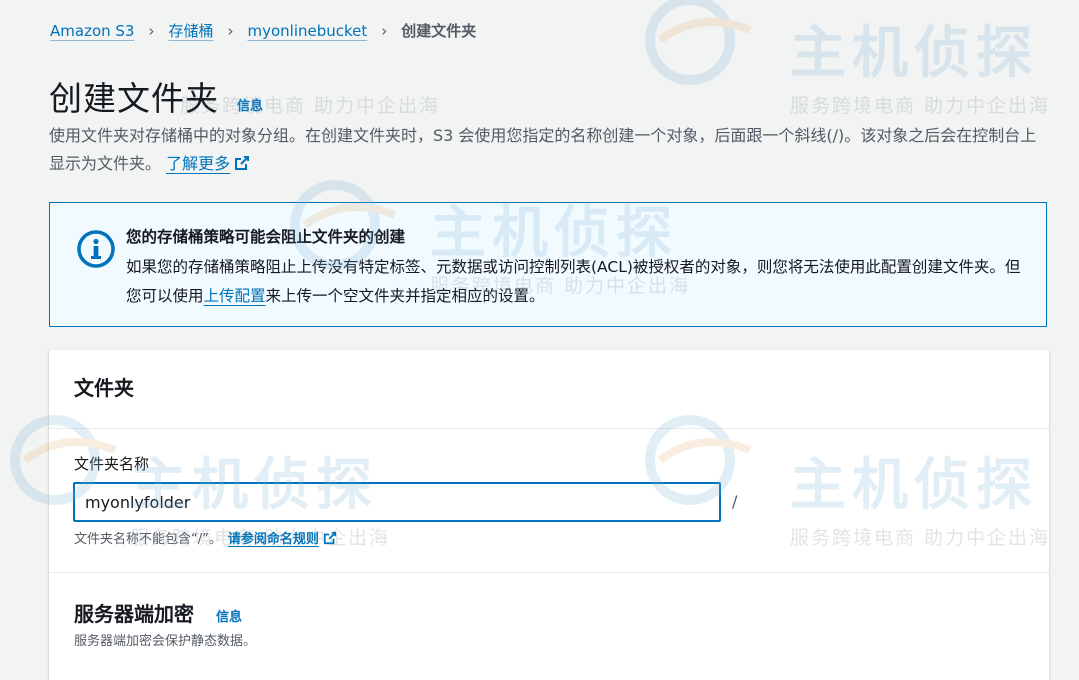  Describe the element at coordinates (914, 53) in the screenshot. I see `watermark-main: 主机侦探` at that location.